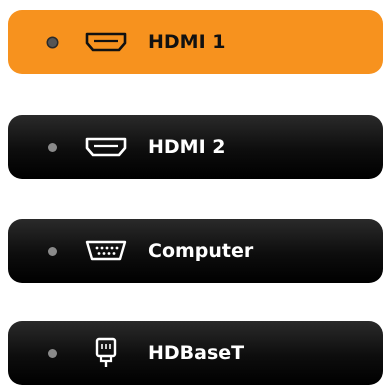 The width and height of the screenshot is (390, 385). What do you see at coordinates (187, 42) in the screenshot?
I see `source-label: HDMI 1` at bounding box center [187, 42].